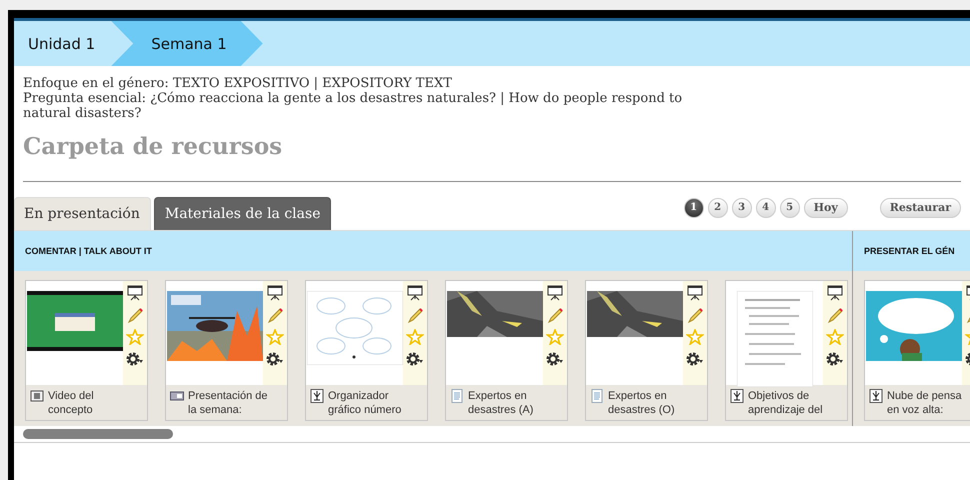  Describe the element at coordinates (506, 350) in the screenshot. I see `resource-card: Expertos en desastres (A)` at that location.